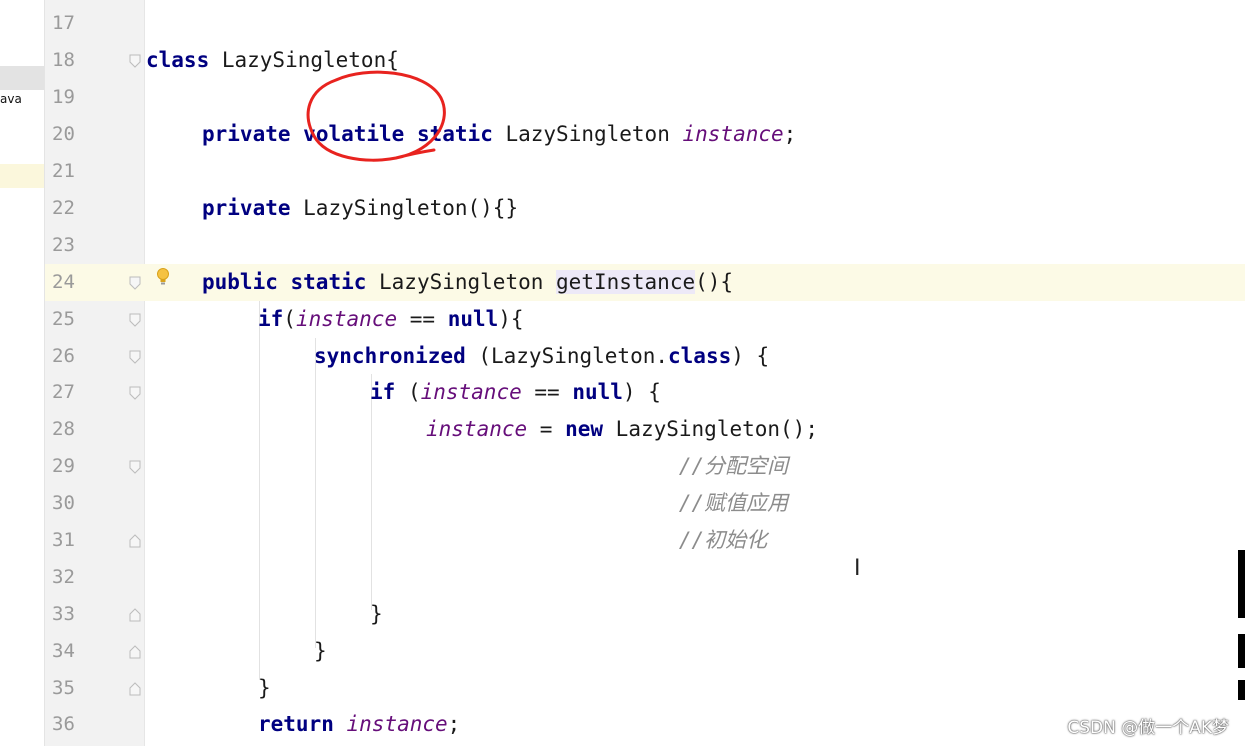 The width and height of the screenshot is (1245, 746). Describe the element at coordinates (63, 134) in the screenshot. I see `line-number: 20` at that location.